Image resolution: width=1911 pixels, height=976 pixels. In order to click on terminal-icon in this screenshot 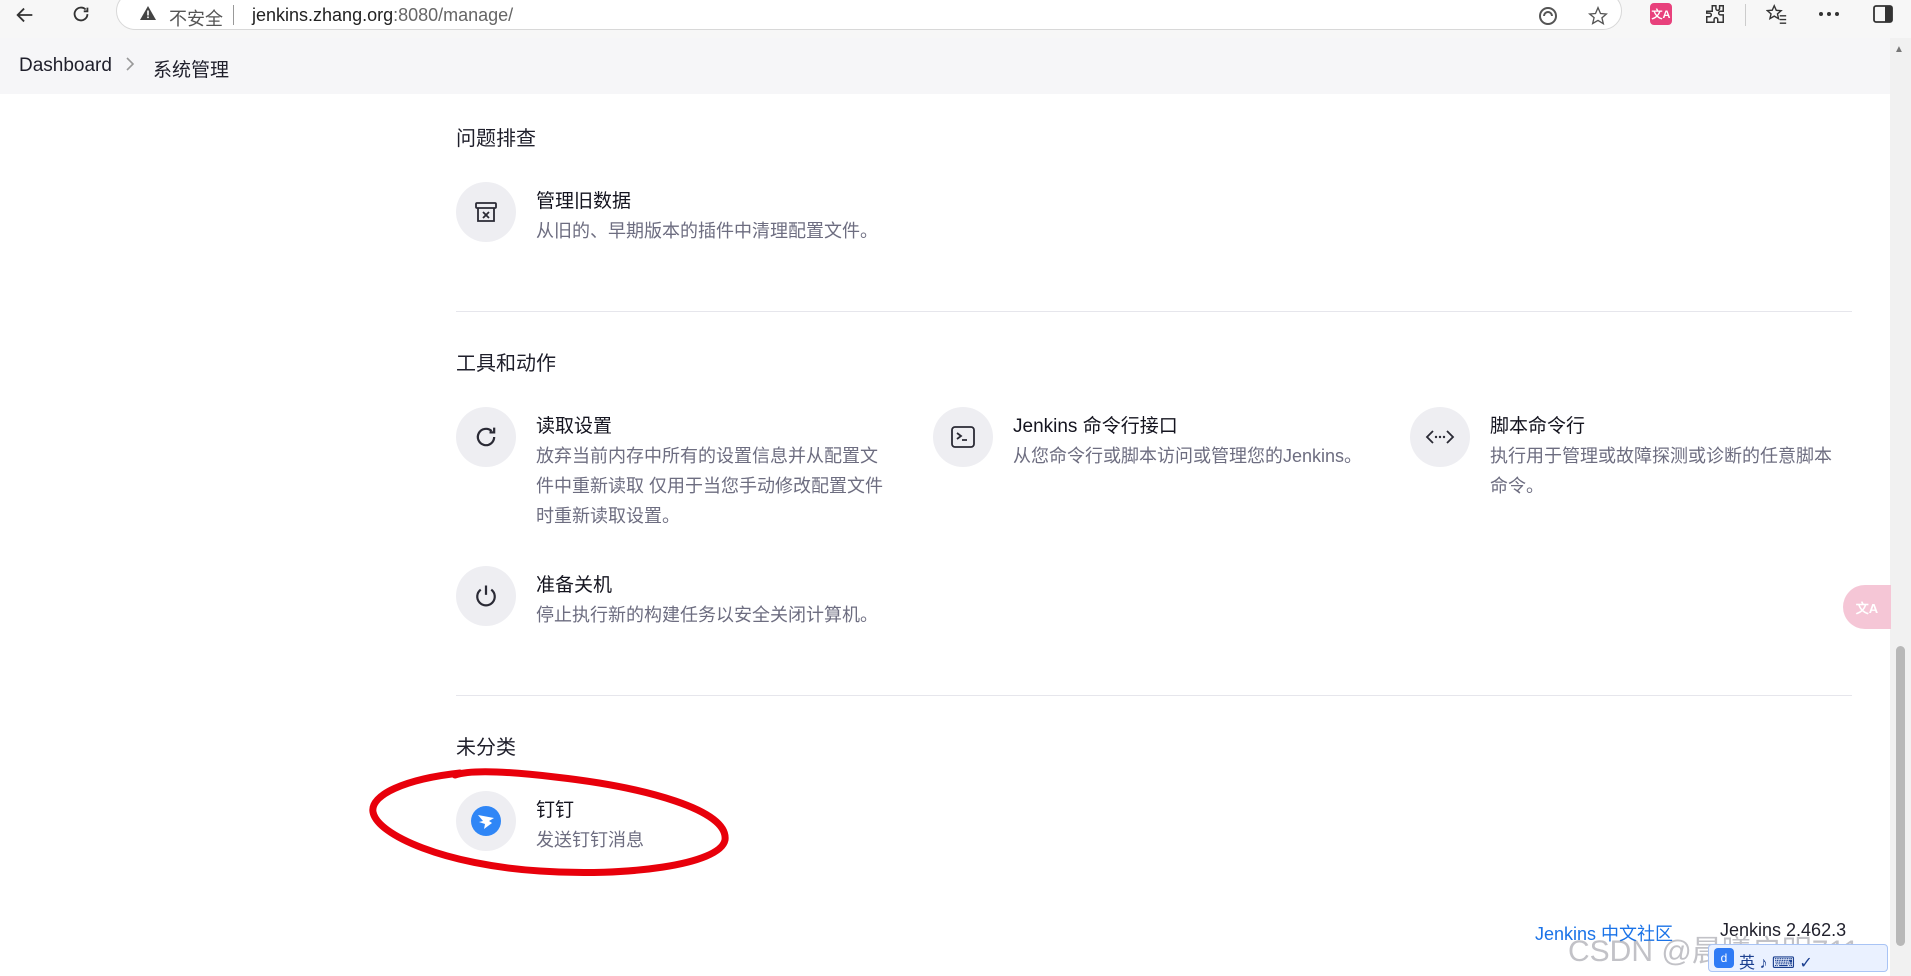, I will do `click(963, 437)`.